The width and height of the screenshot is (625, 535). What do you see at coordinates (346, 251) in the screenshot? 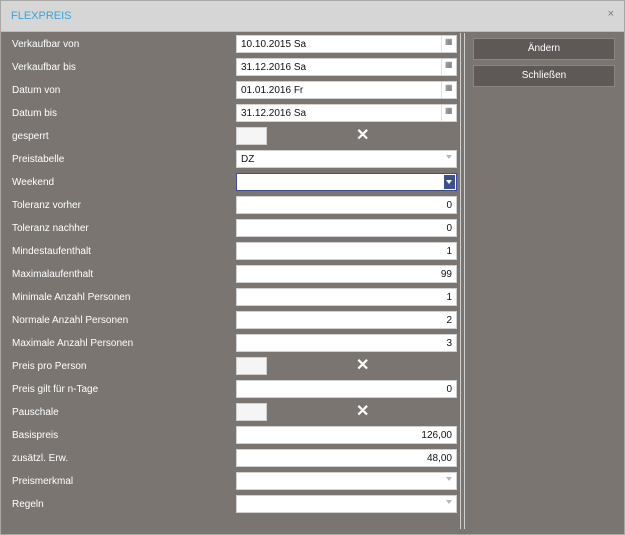
I see `mindestaufenthalt-field: 1` at bounding box center [346, 251].